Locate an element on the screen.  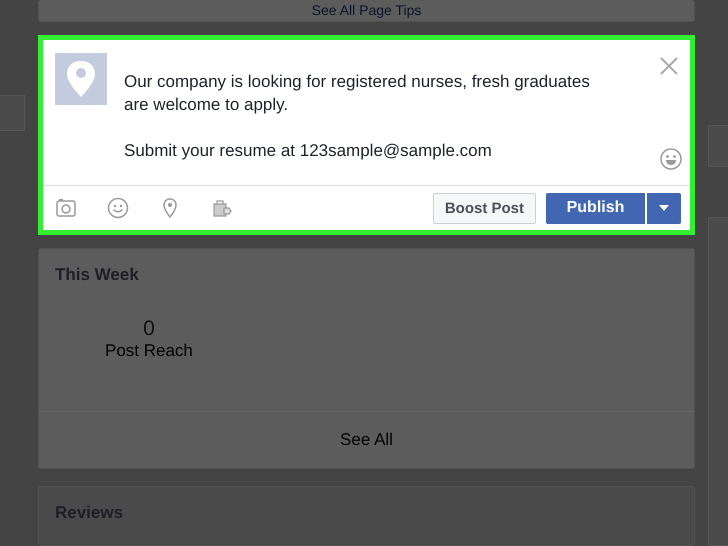
stat-label: Post Reach is located at coordinates (149, 351).